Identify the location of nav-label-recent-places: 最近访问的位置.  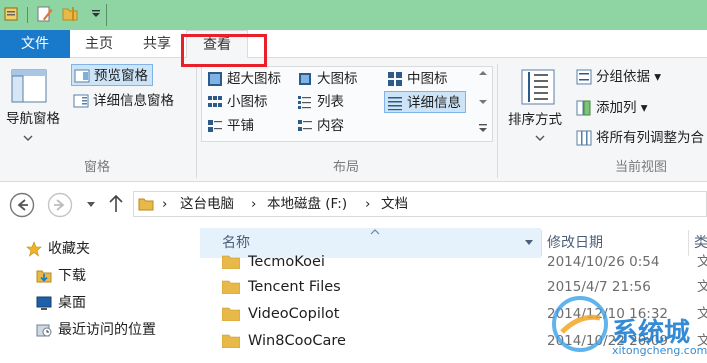
(107, 330).